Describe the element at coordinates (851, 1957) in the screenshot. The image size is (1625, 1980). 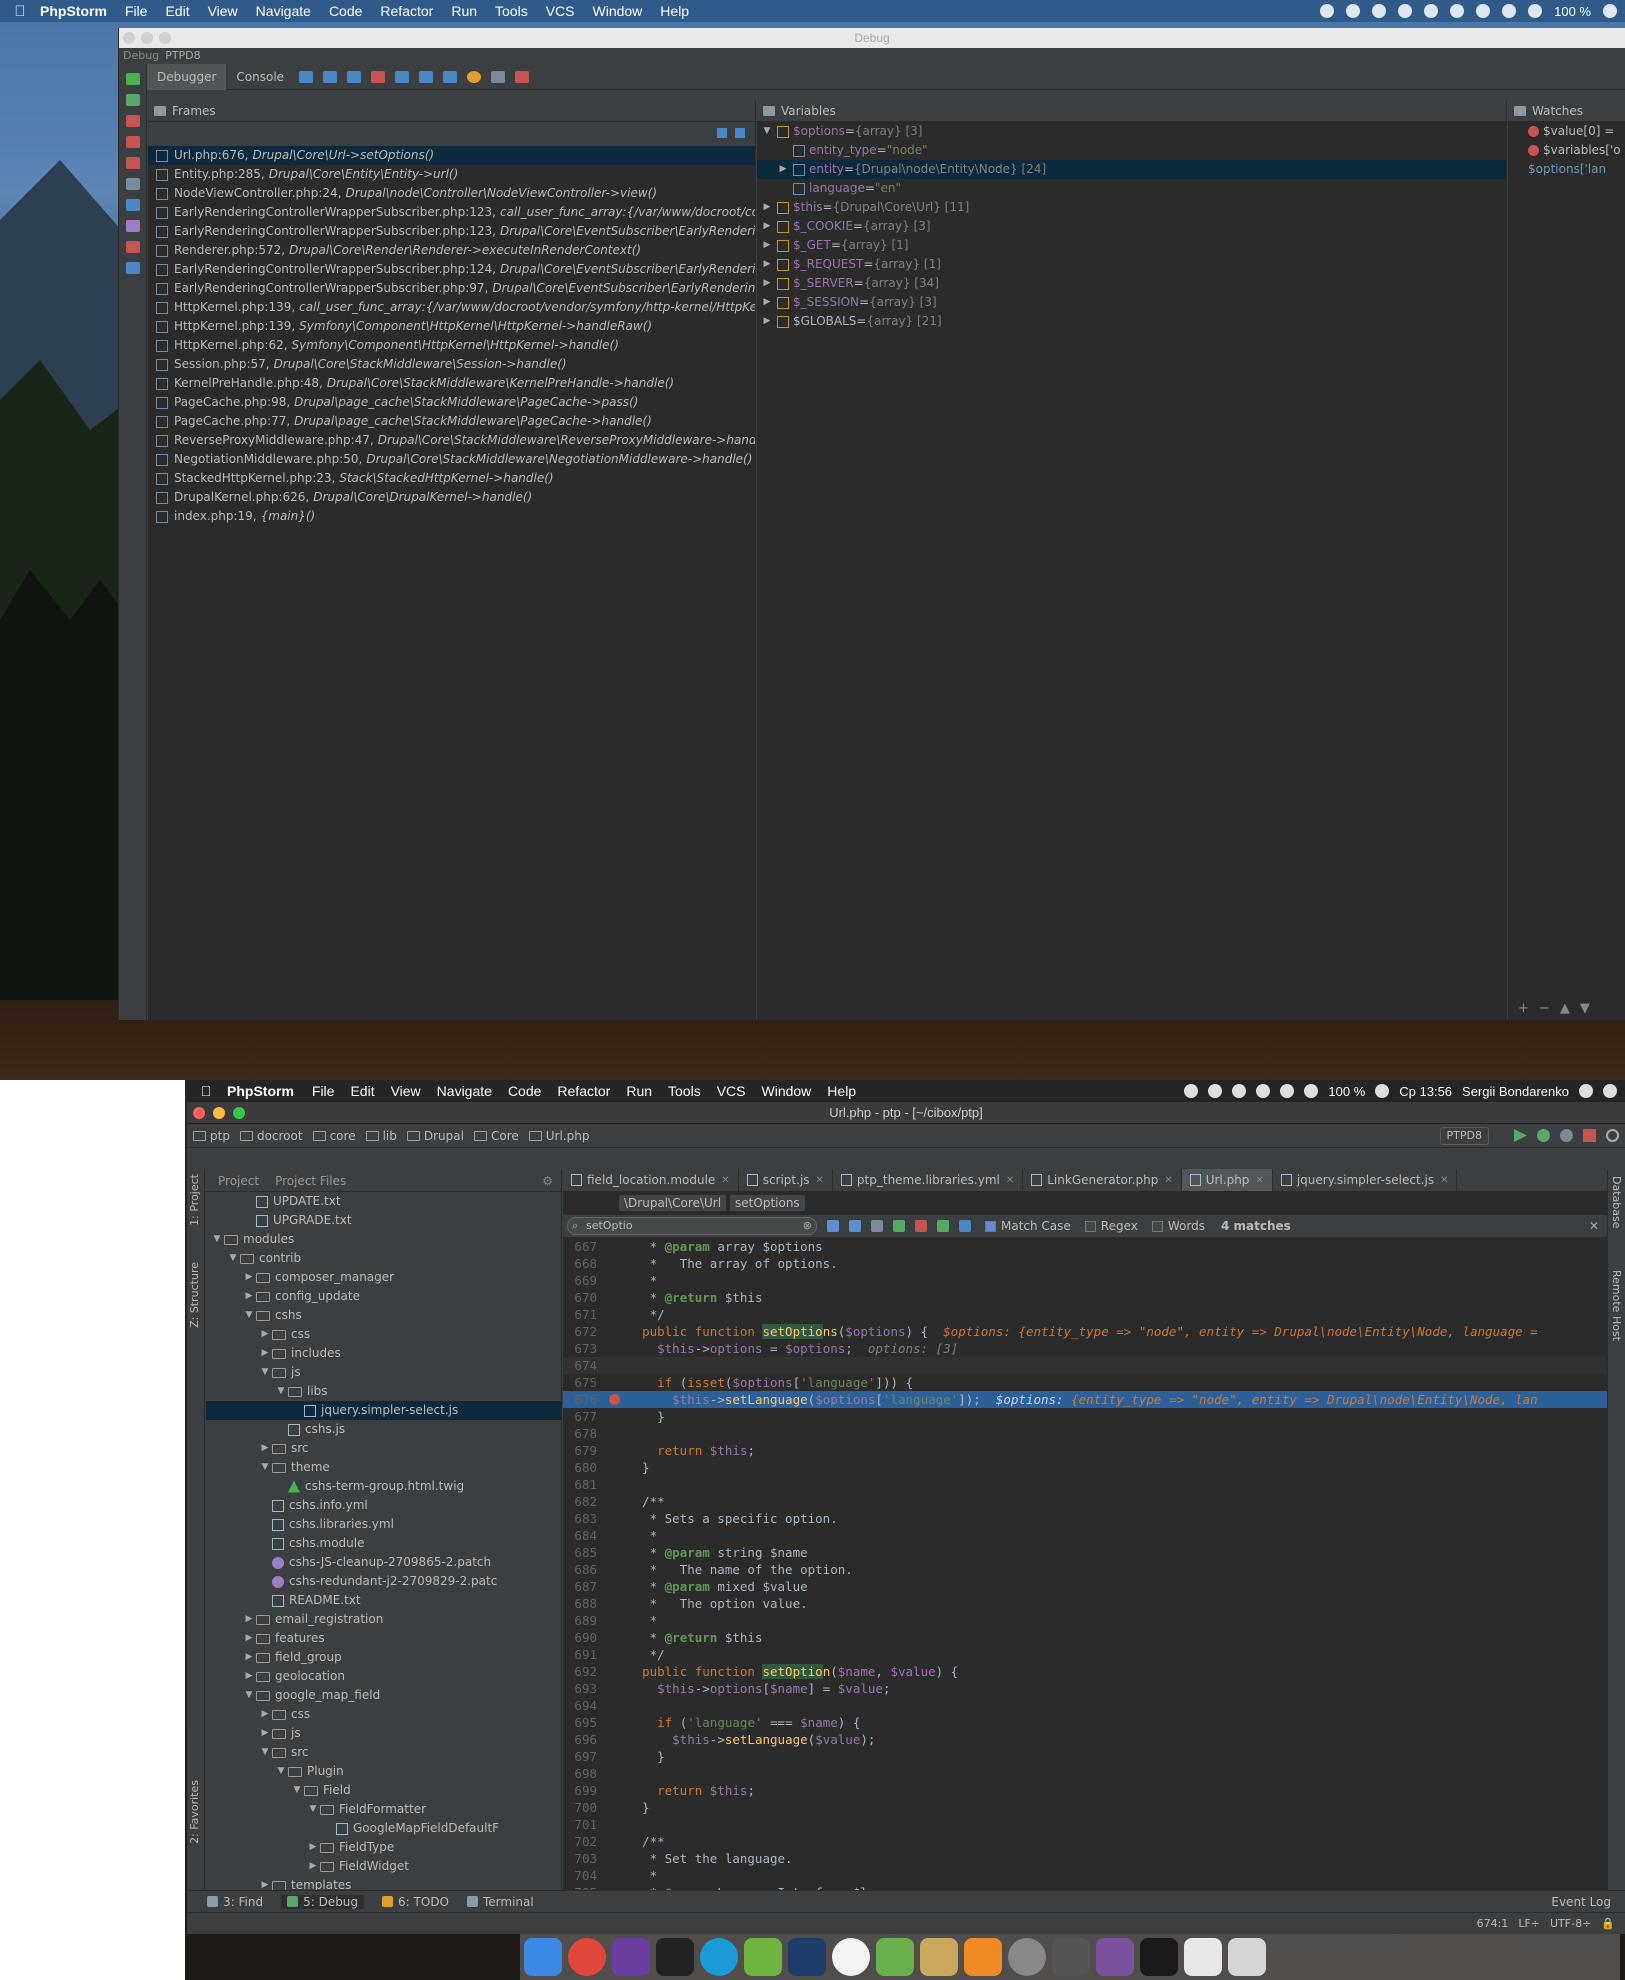
I see `itunes-icon` at that location.